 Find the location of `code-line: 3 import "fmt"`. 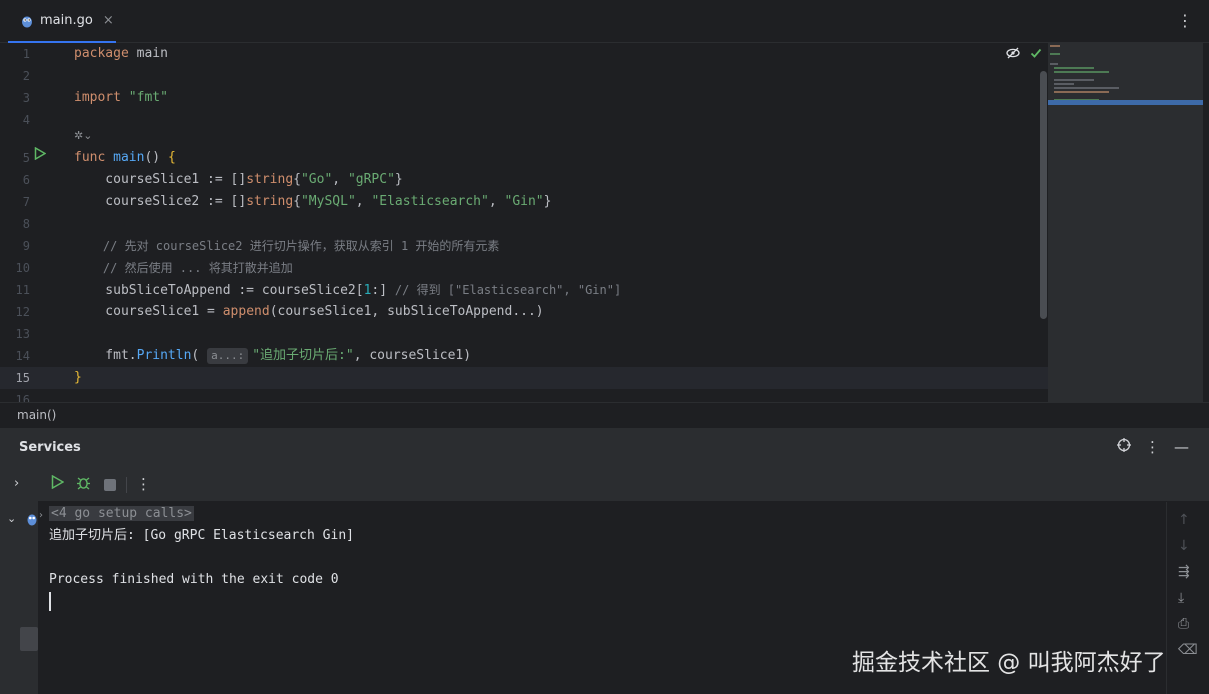

code-line: 3 import "fmt" is located at coordinates (524, 98).